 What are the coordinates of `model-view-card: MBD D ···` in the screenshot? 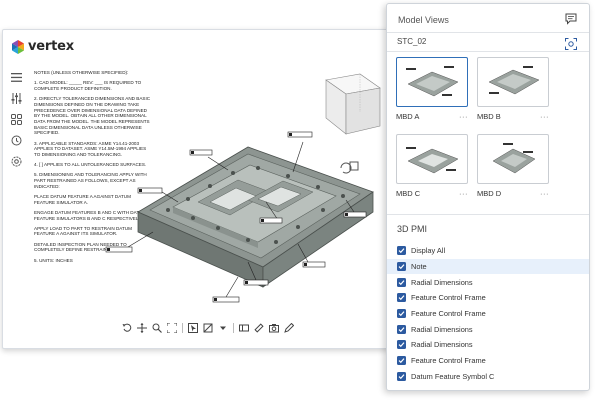 It's located at (513, 166).